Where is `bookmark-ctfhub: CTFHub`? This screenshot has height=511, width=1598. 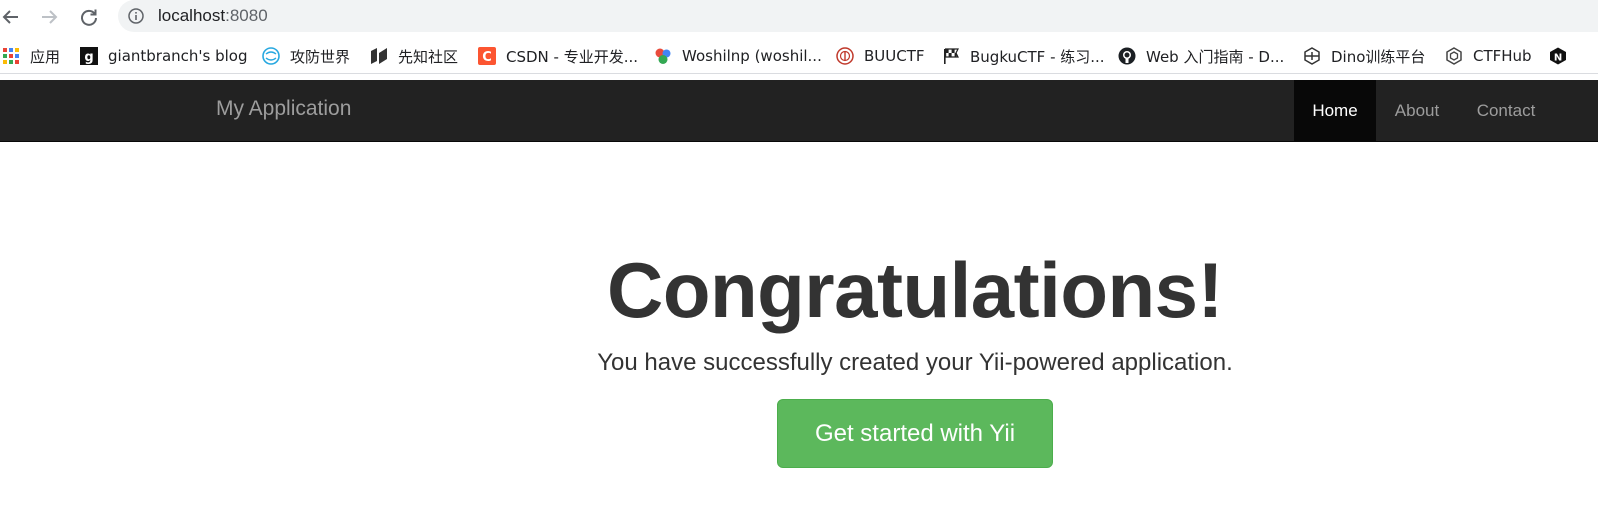 bookmark-ctfhub: CTFHub is located at coordinates (1488, 56).